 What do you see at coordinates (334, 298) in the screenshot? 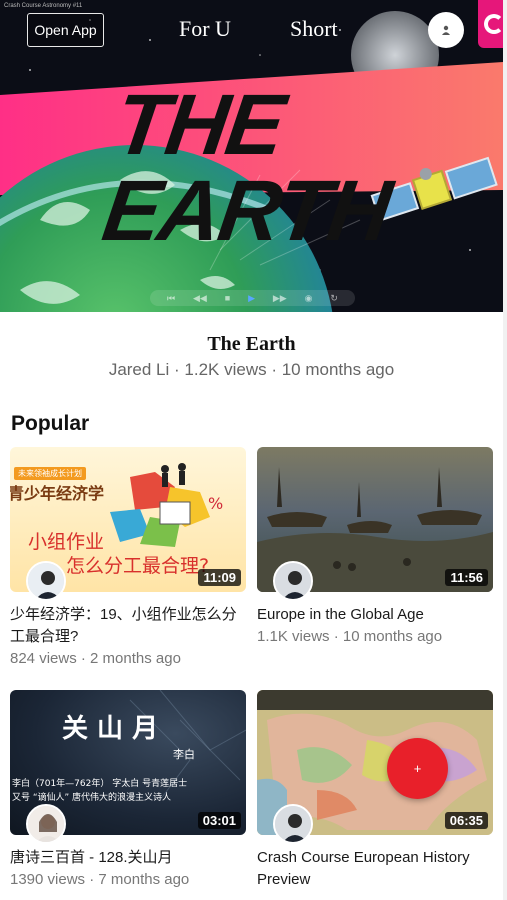
I see `refresh-icon: ↻` at bounding box center [334, 298].